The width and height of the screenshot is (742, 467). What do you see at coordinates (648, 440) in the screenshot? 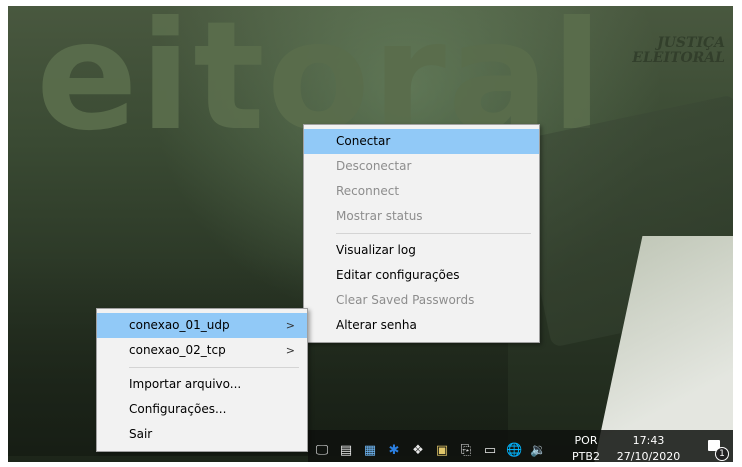
I see `clock-time: 17:43` at bounding box center [648, 440].